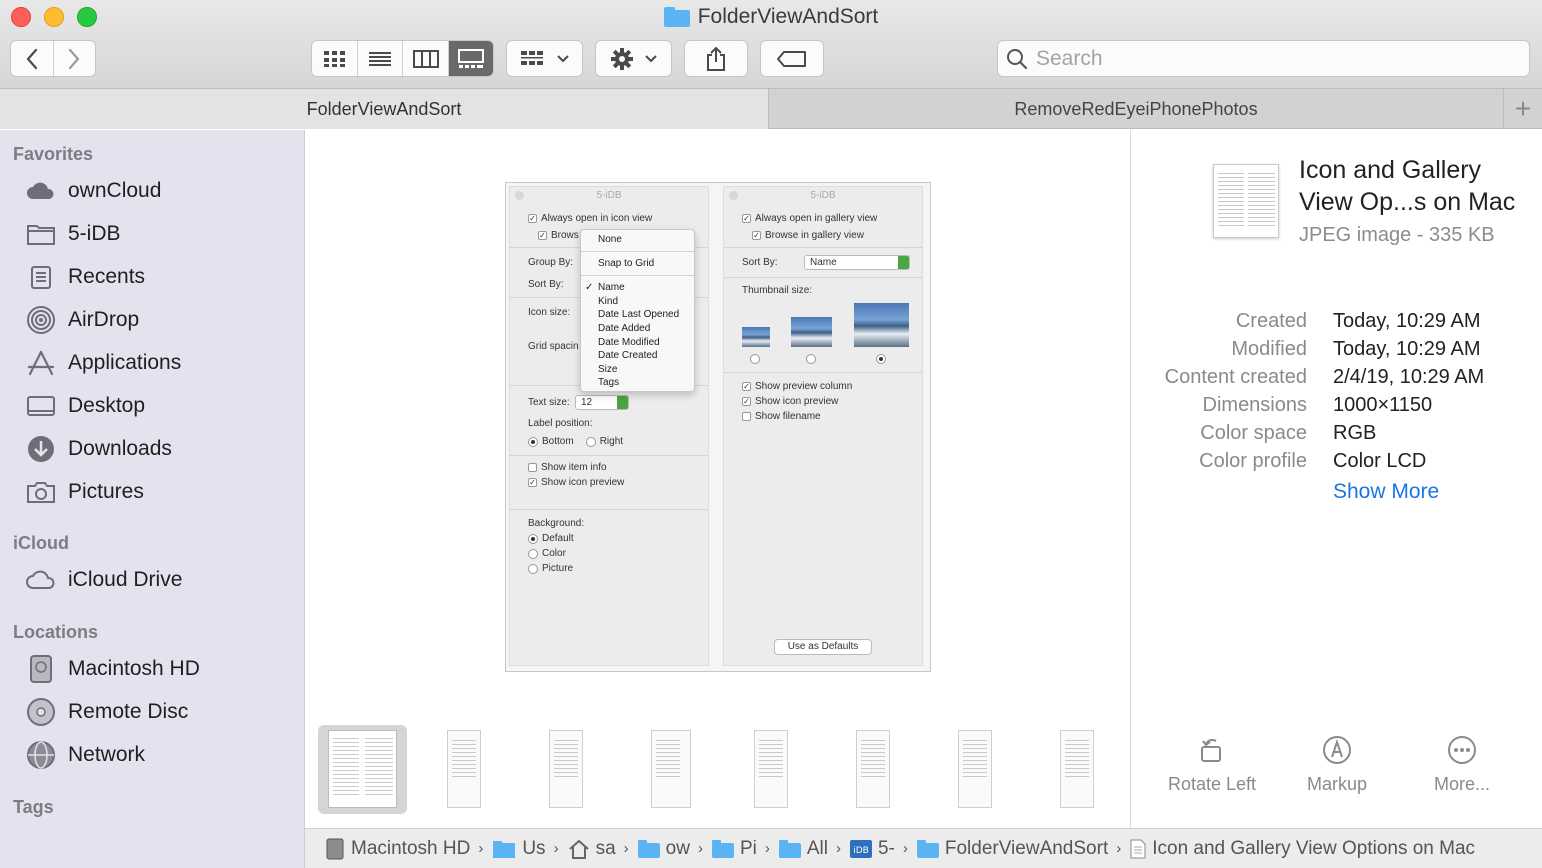 This screenshot has width=1542, height=868. Describe the element at coordinates (107, 276) in the screenshot. I see `sidebar-item-label: Recents` at that location.